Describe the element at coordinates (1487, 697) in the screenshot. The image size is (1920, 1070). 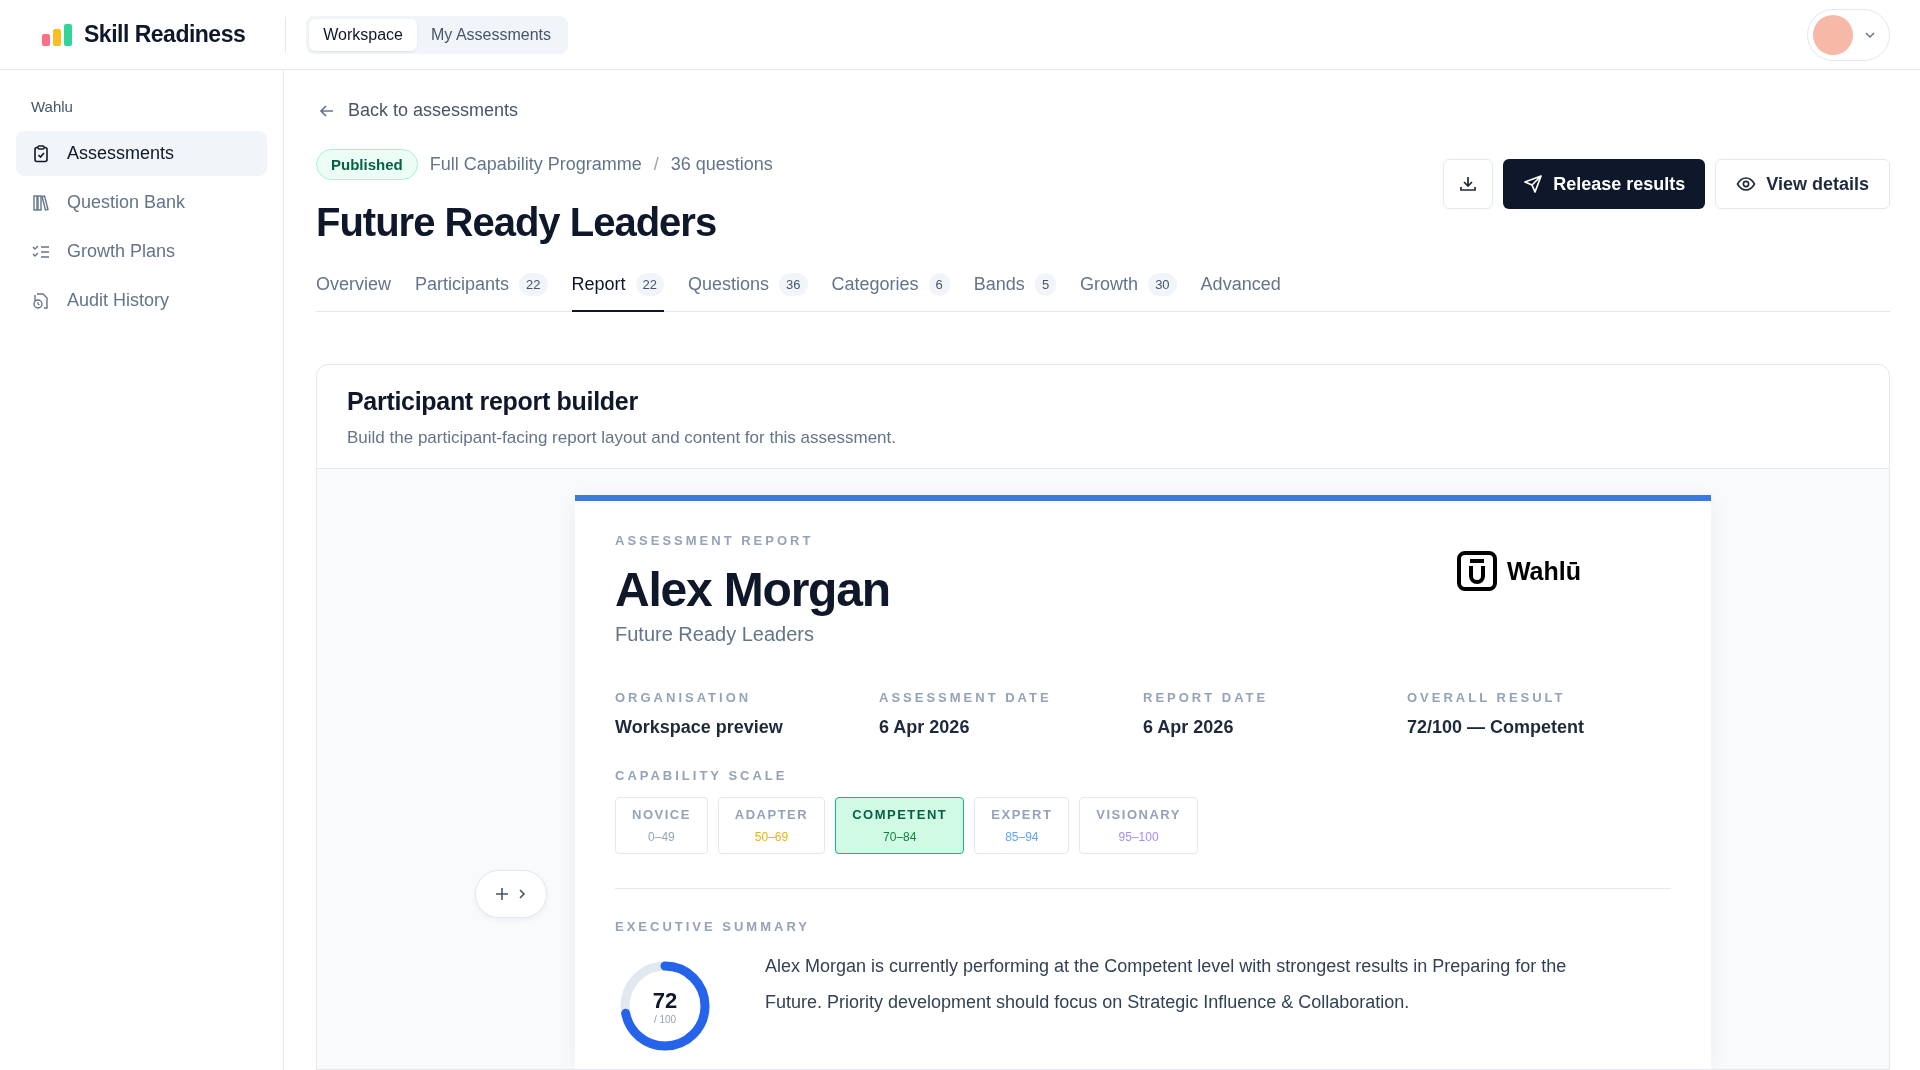
I see `meta-label: OVERALL RESULT` at that location.